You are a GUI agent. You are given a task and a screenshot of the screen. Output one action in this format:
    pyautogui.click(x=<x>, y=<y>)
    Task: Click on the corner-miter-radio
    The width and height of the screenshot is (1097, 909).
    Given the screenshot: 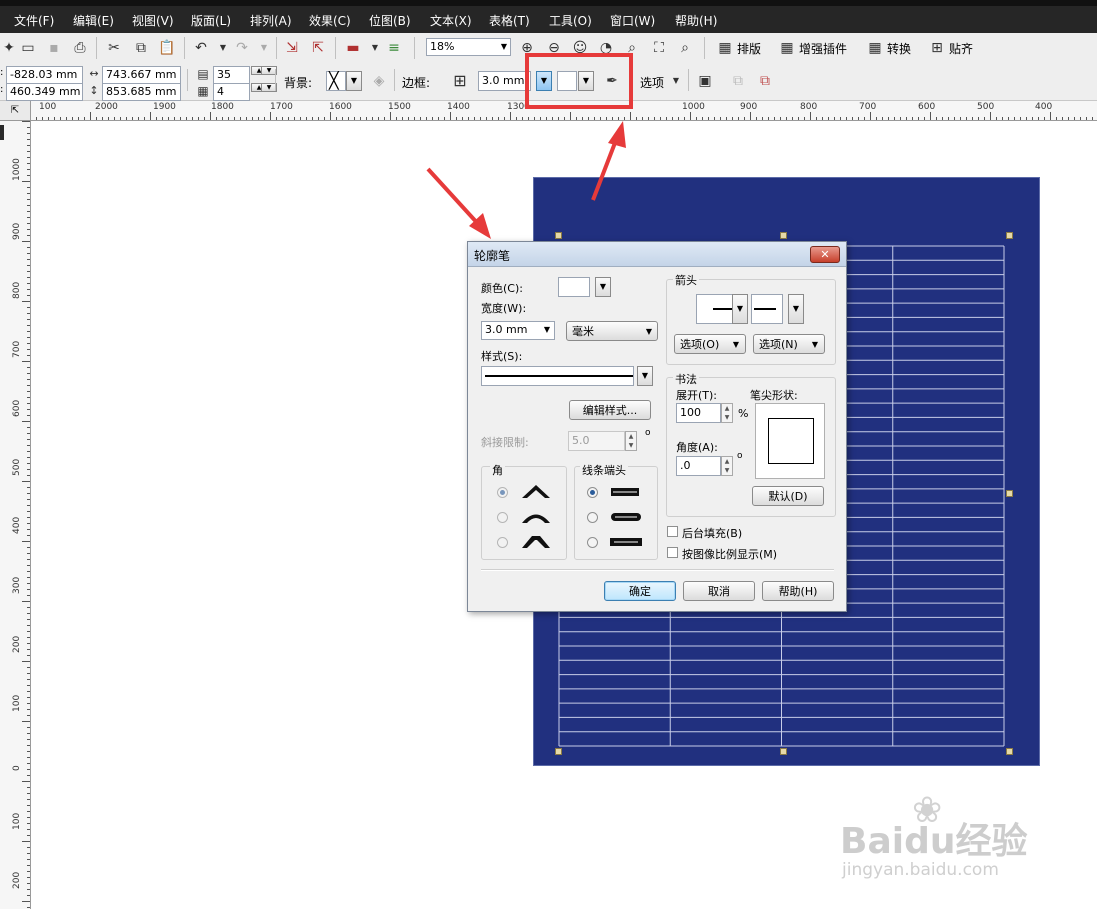 What is the action you would take?
    pyautogui.click(x=502, y=492)
    